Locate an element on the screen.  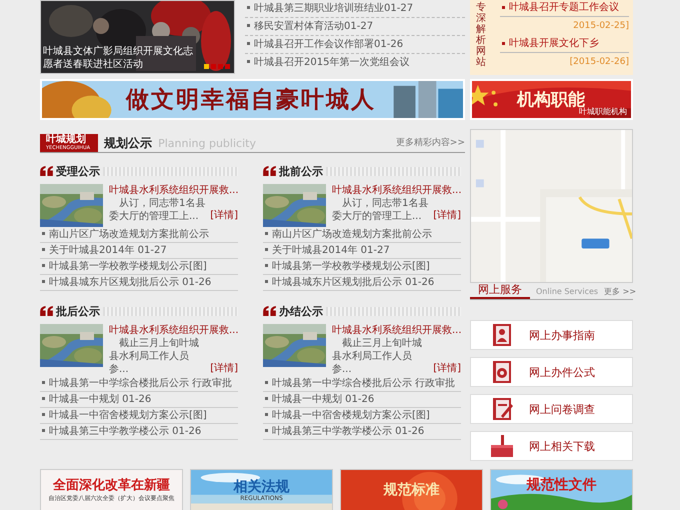
banner: 做文明幸福自豪叶城人 is located at coordinates (252, 99).